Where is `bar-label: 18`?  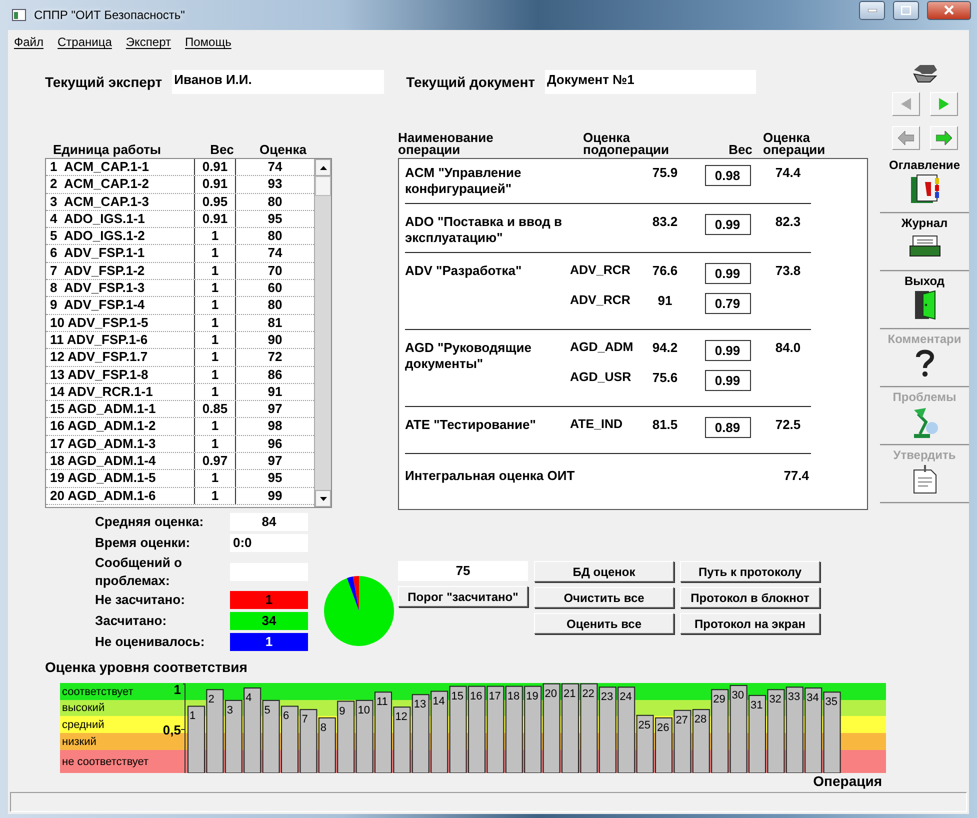
bar-label: 18 is located at coordinates (513, 696).